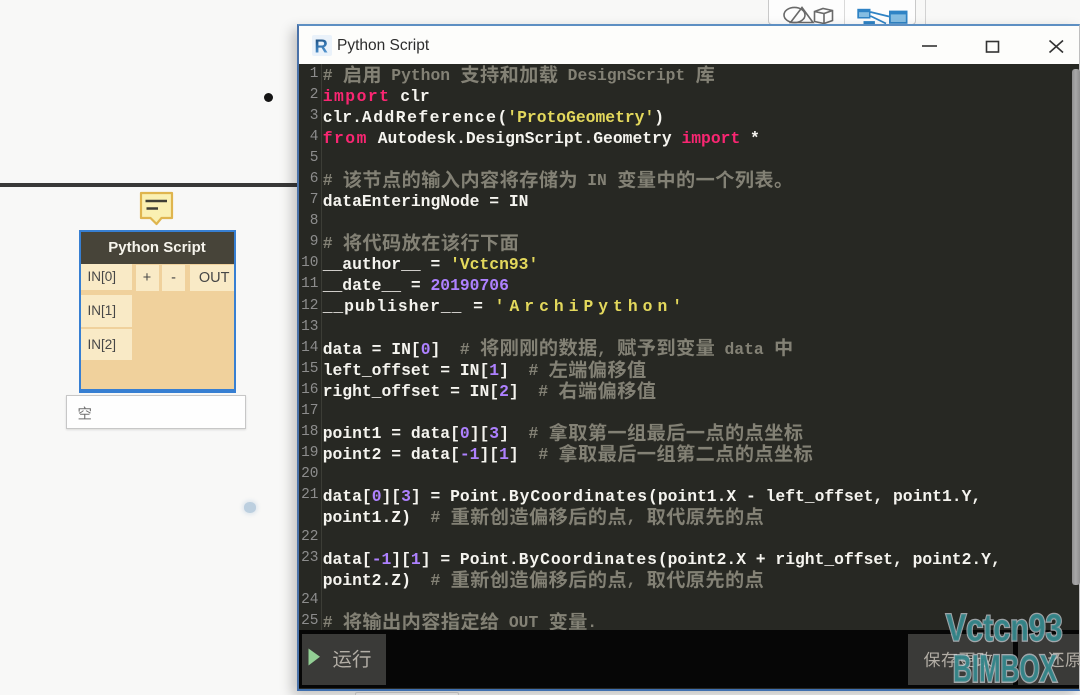  What do you see at coordinates (1004, 628) in the screenshot?
I see `svg-text: Vctcn93` at bounding box center [1004, 628].